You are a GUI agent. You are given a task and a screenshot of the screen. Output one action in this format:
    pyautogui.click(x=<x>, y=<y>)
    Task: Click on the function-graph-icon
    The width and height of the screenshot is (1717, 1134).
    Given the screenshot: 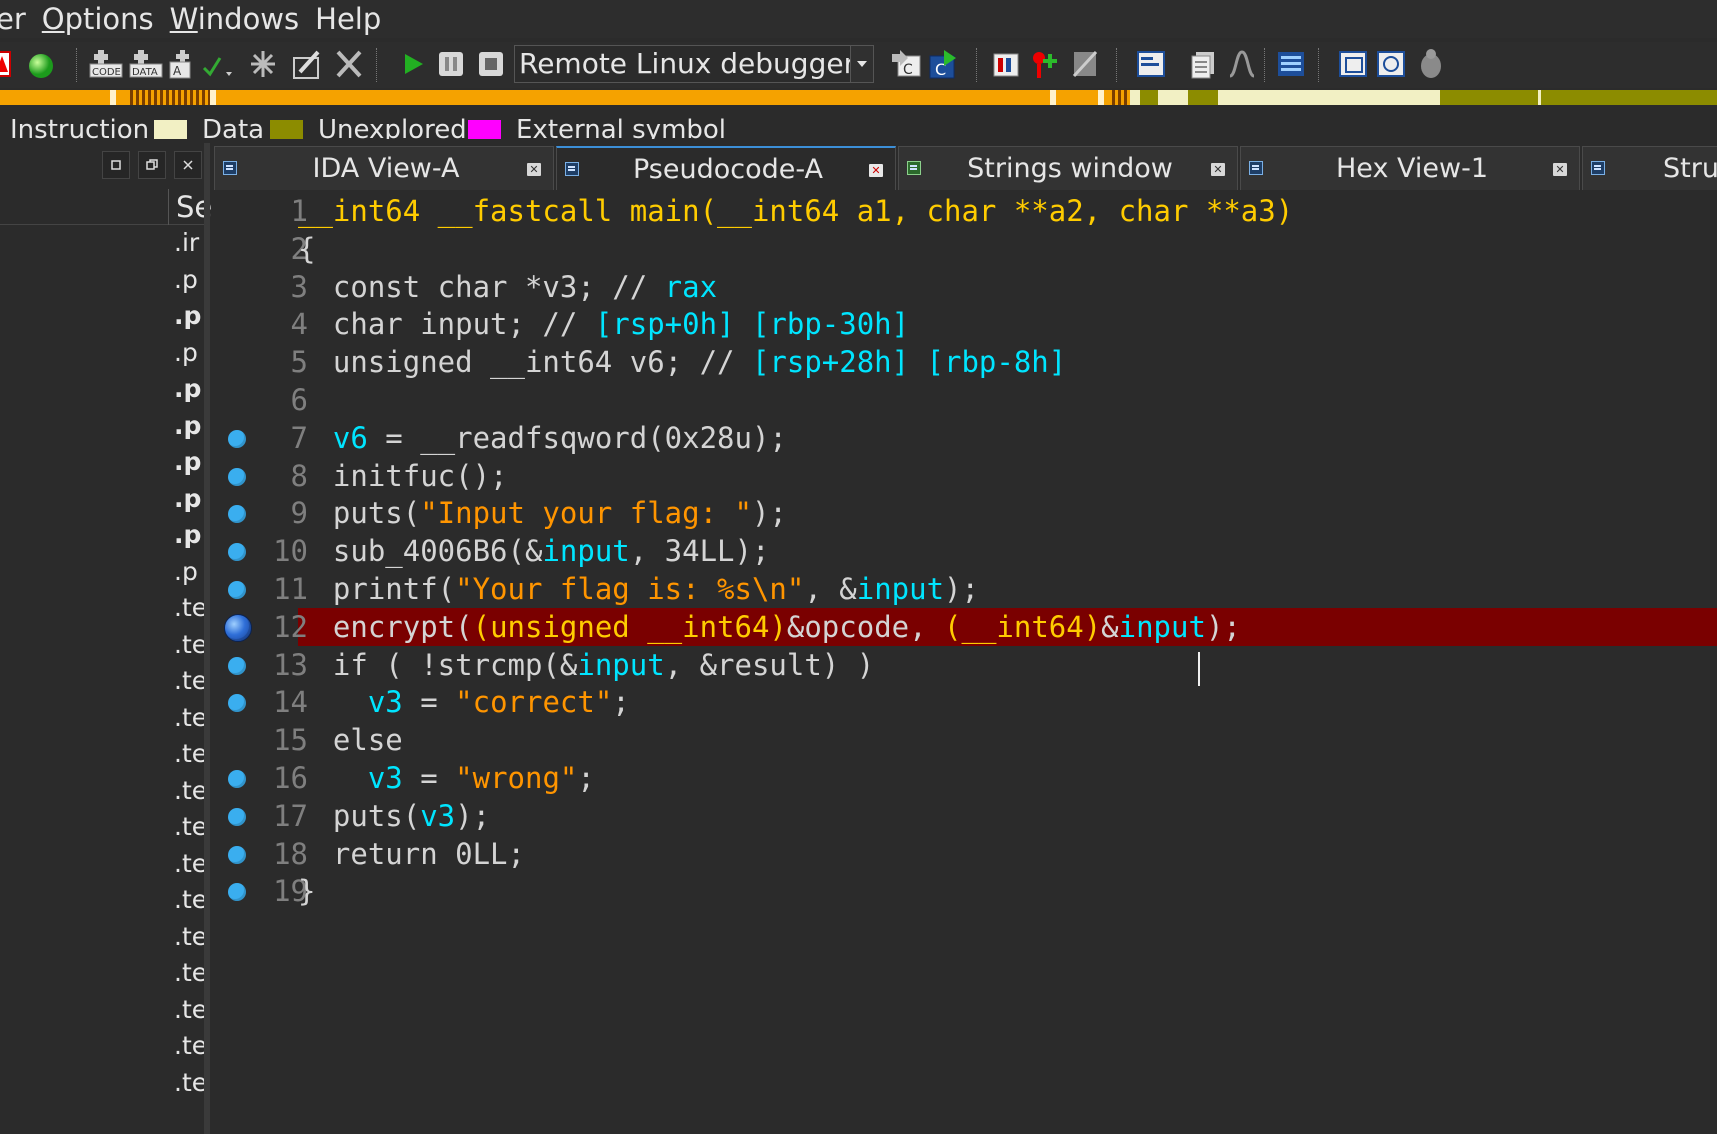 What is the action you would take?
    pyautogui.click(x=1241, y=64)
    